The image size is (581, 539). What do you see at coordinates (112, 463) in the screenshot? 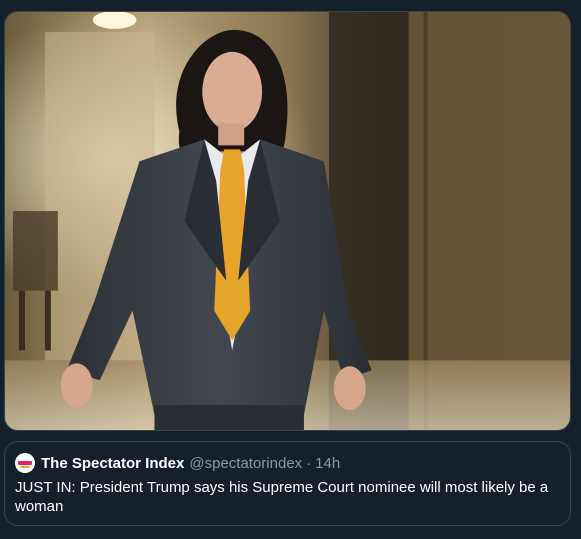
I see `quoted-display-name: The Spectator Index` at bounding box center [112, 463].